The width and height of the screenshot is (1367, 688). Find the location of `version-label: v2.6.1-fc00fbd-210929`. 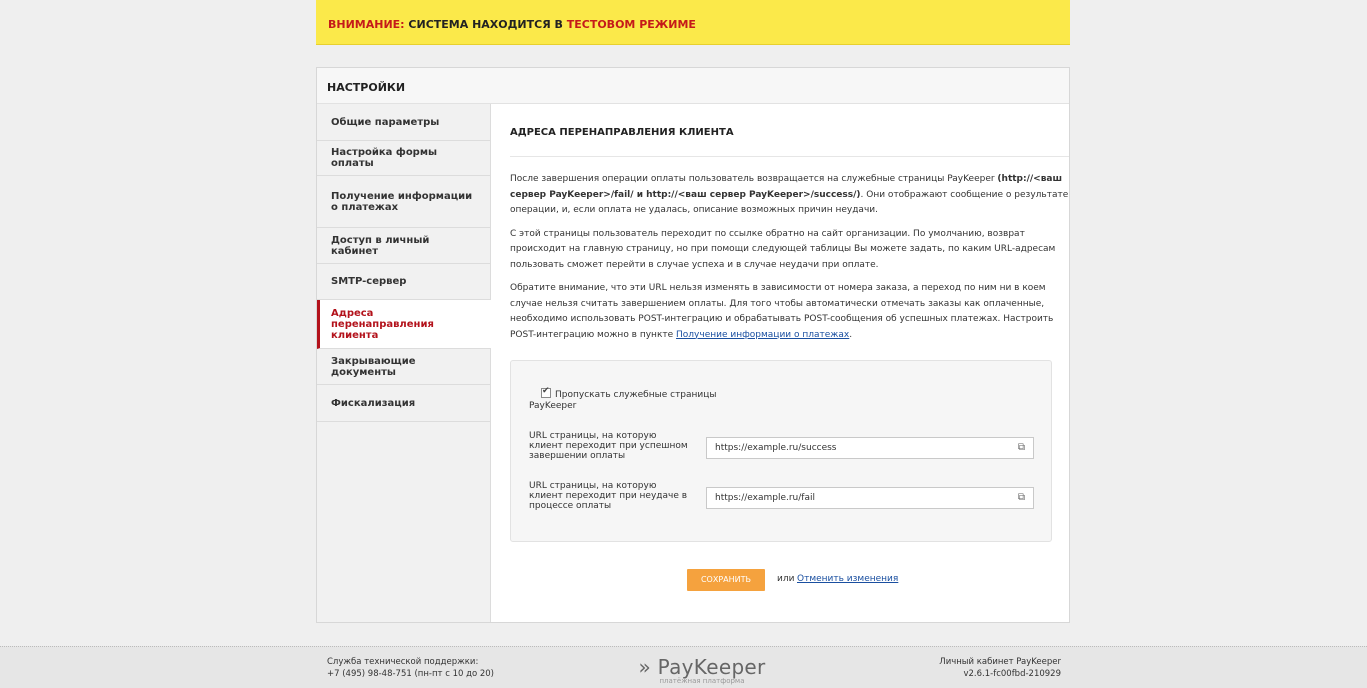

version-label: v2.6.1-fc00fbd-210929 is located at coordinates (1012, 673).